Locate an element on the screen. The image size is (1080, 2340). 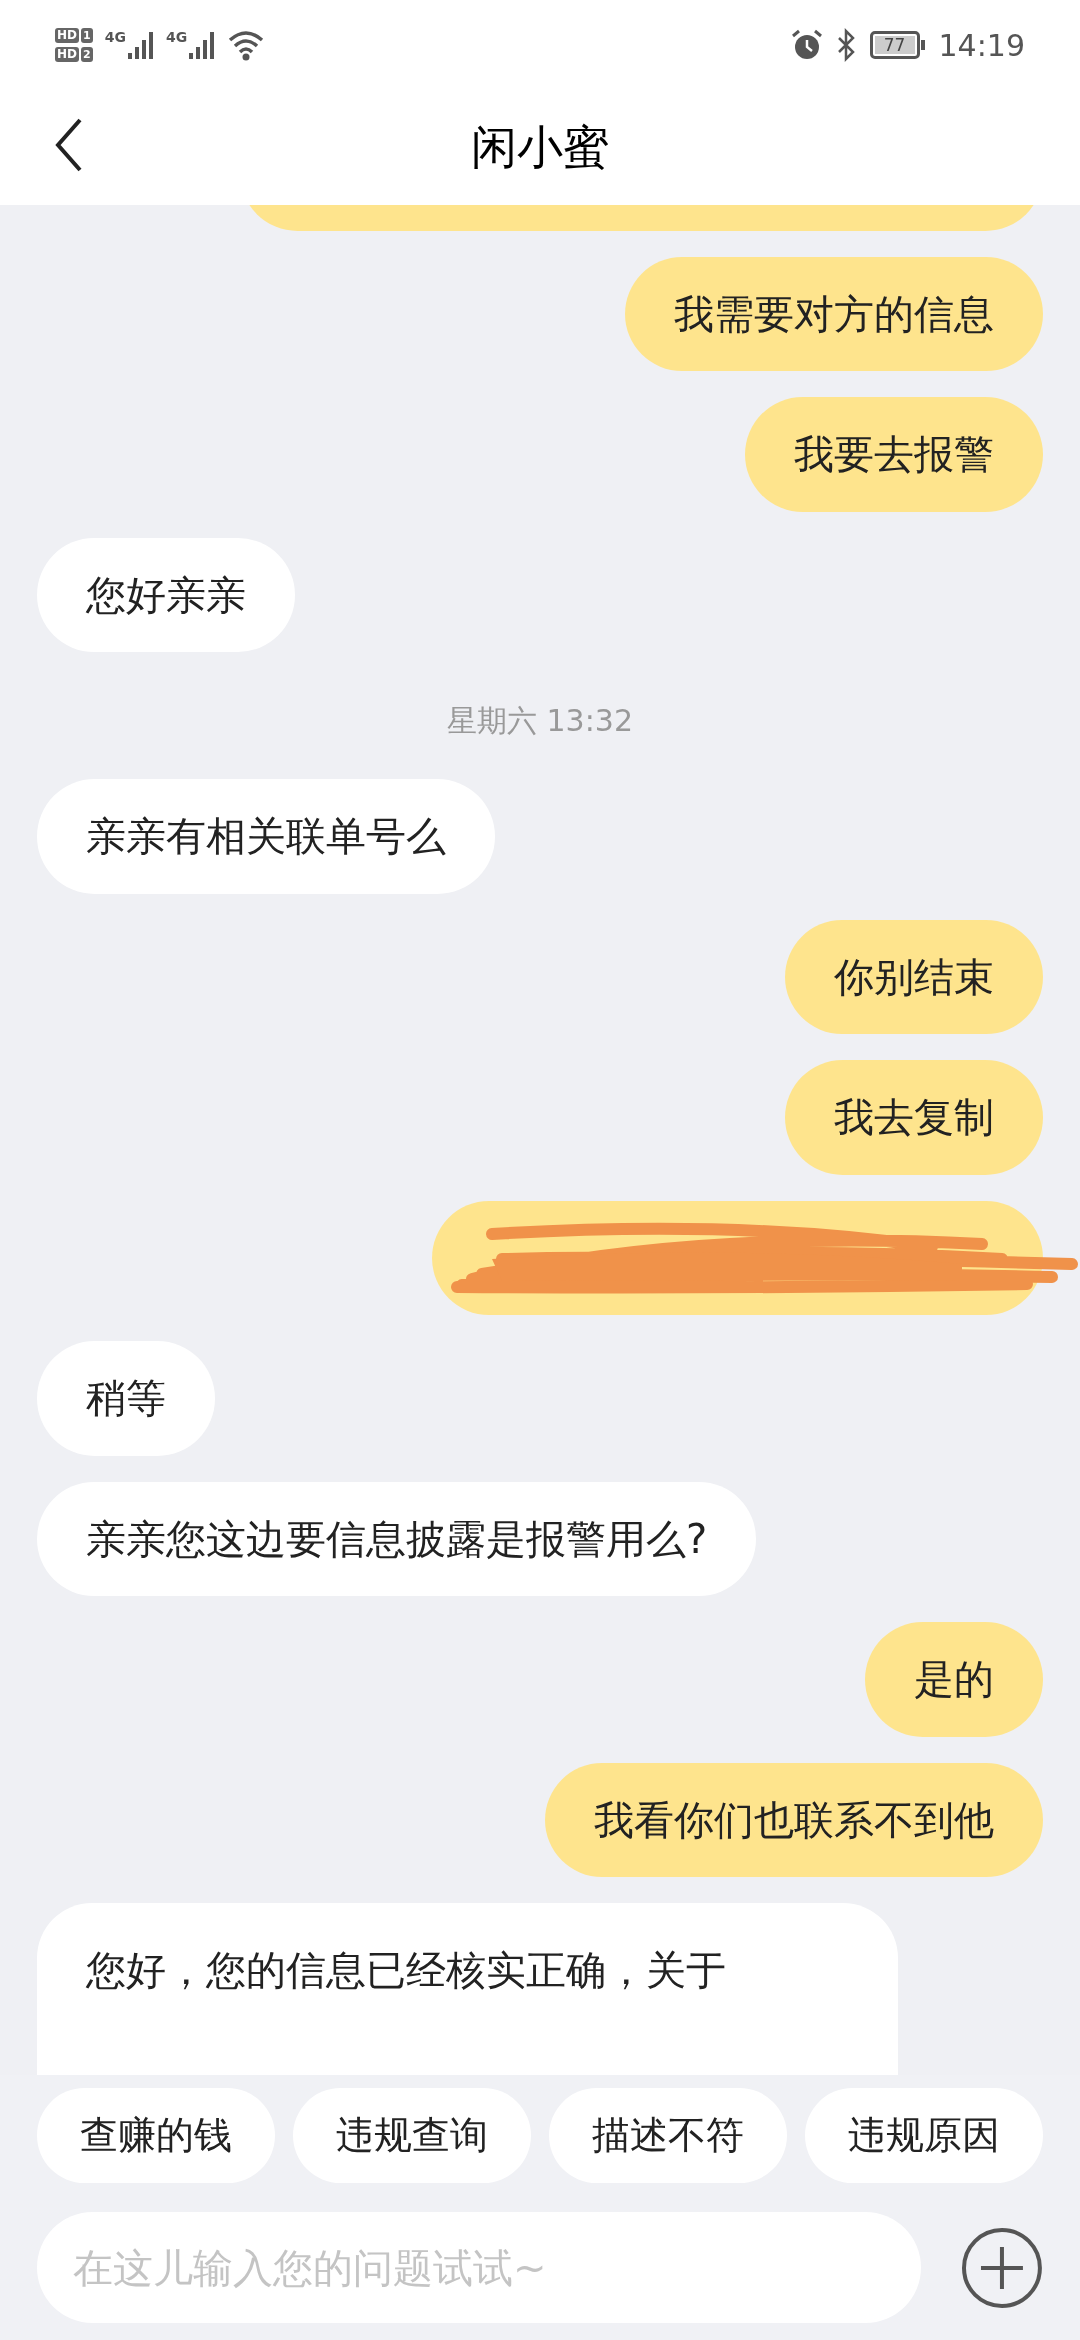
signal-icon is located at coordinates (140, 45).